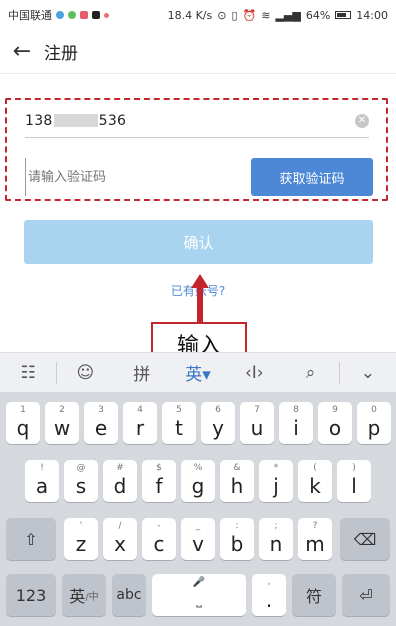 The height and width of the screenshot is (626, 396). What do you see at coordinates (159, 468) in the screenshot?
I see `key-hint: $` at bounding box center [159, 468].